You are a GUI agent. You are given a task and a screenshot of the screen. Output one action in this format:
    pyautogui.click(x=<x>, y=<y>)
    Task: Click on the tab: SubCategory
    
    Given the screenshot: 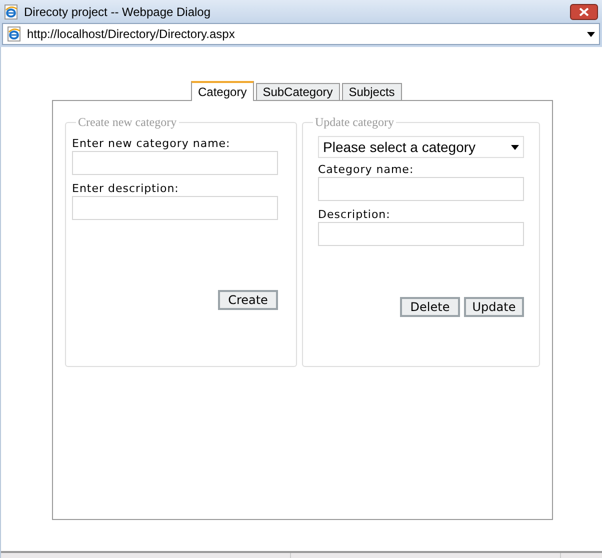 What is the action you would take?
    pyautogui.click(x=298, y=91)
    